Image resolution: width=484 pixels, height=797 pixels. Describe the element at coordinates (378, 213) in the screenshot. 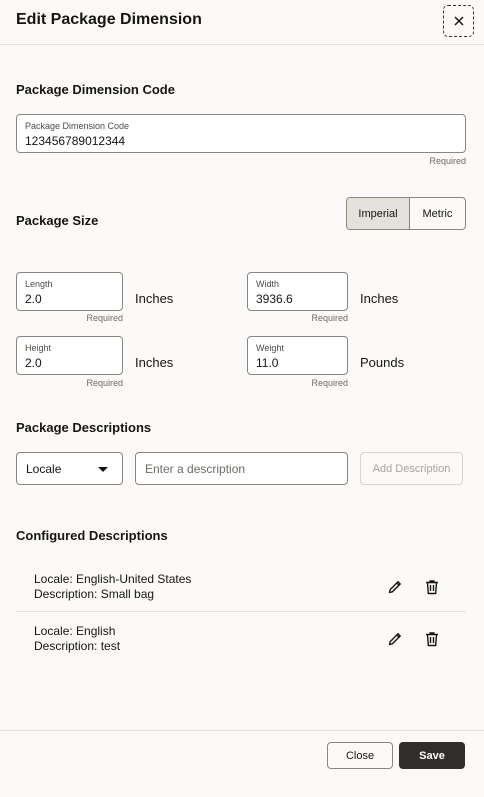

I see `imperial-toggle-button: Imperial` at that location.